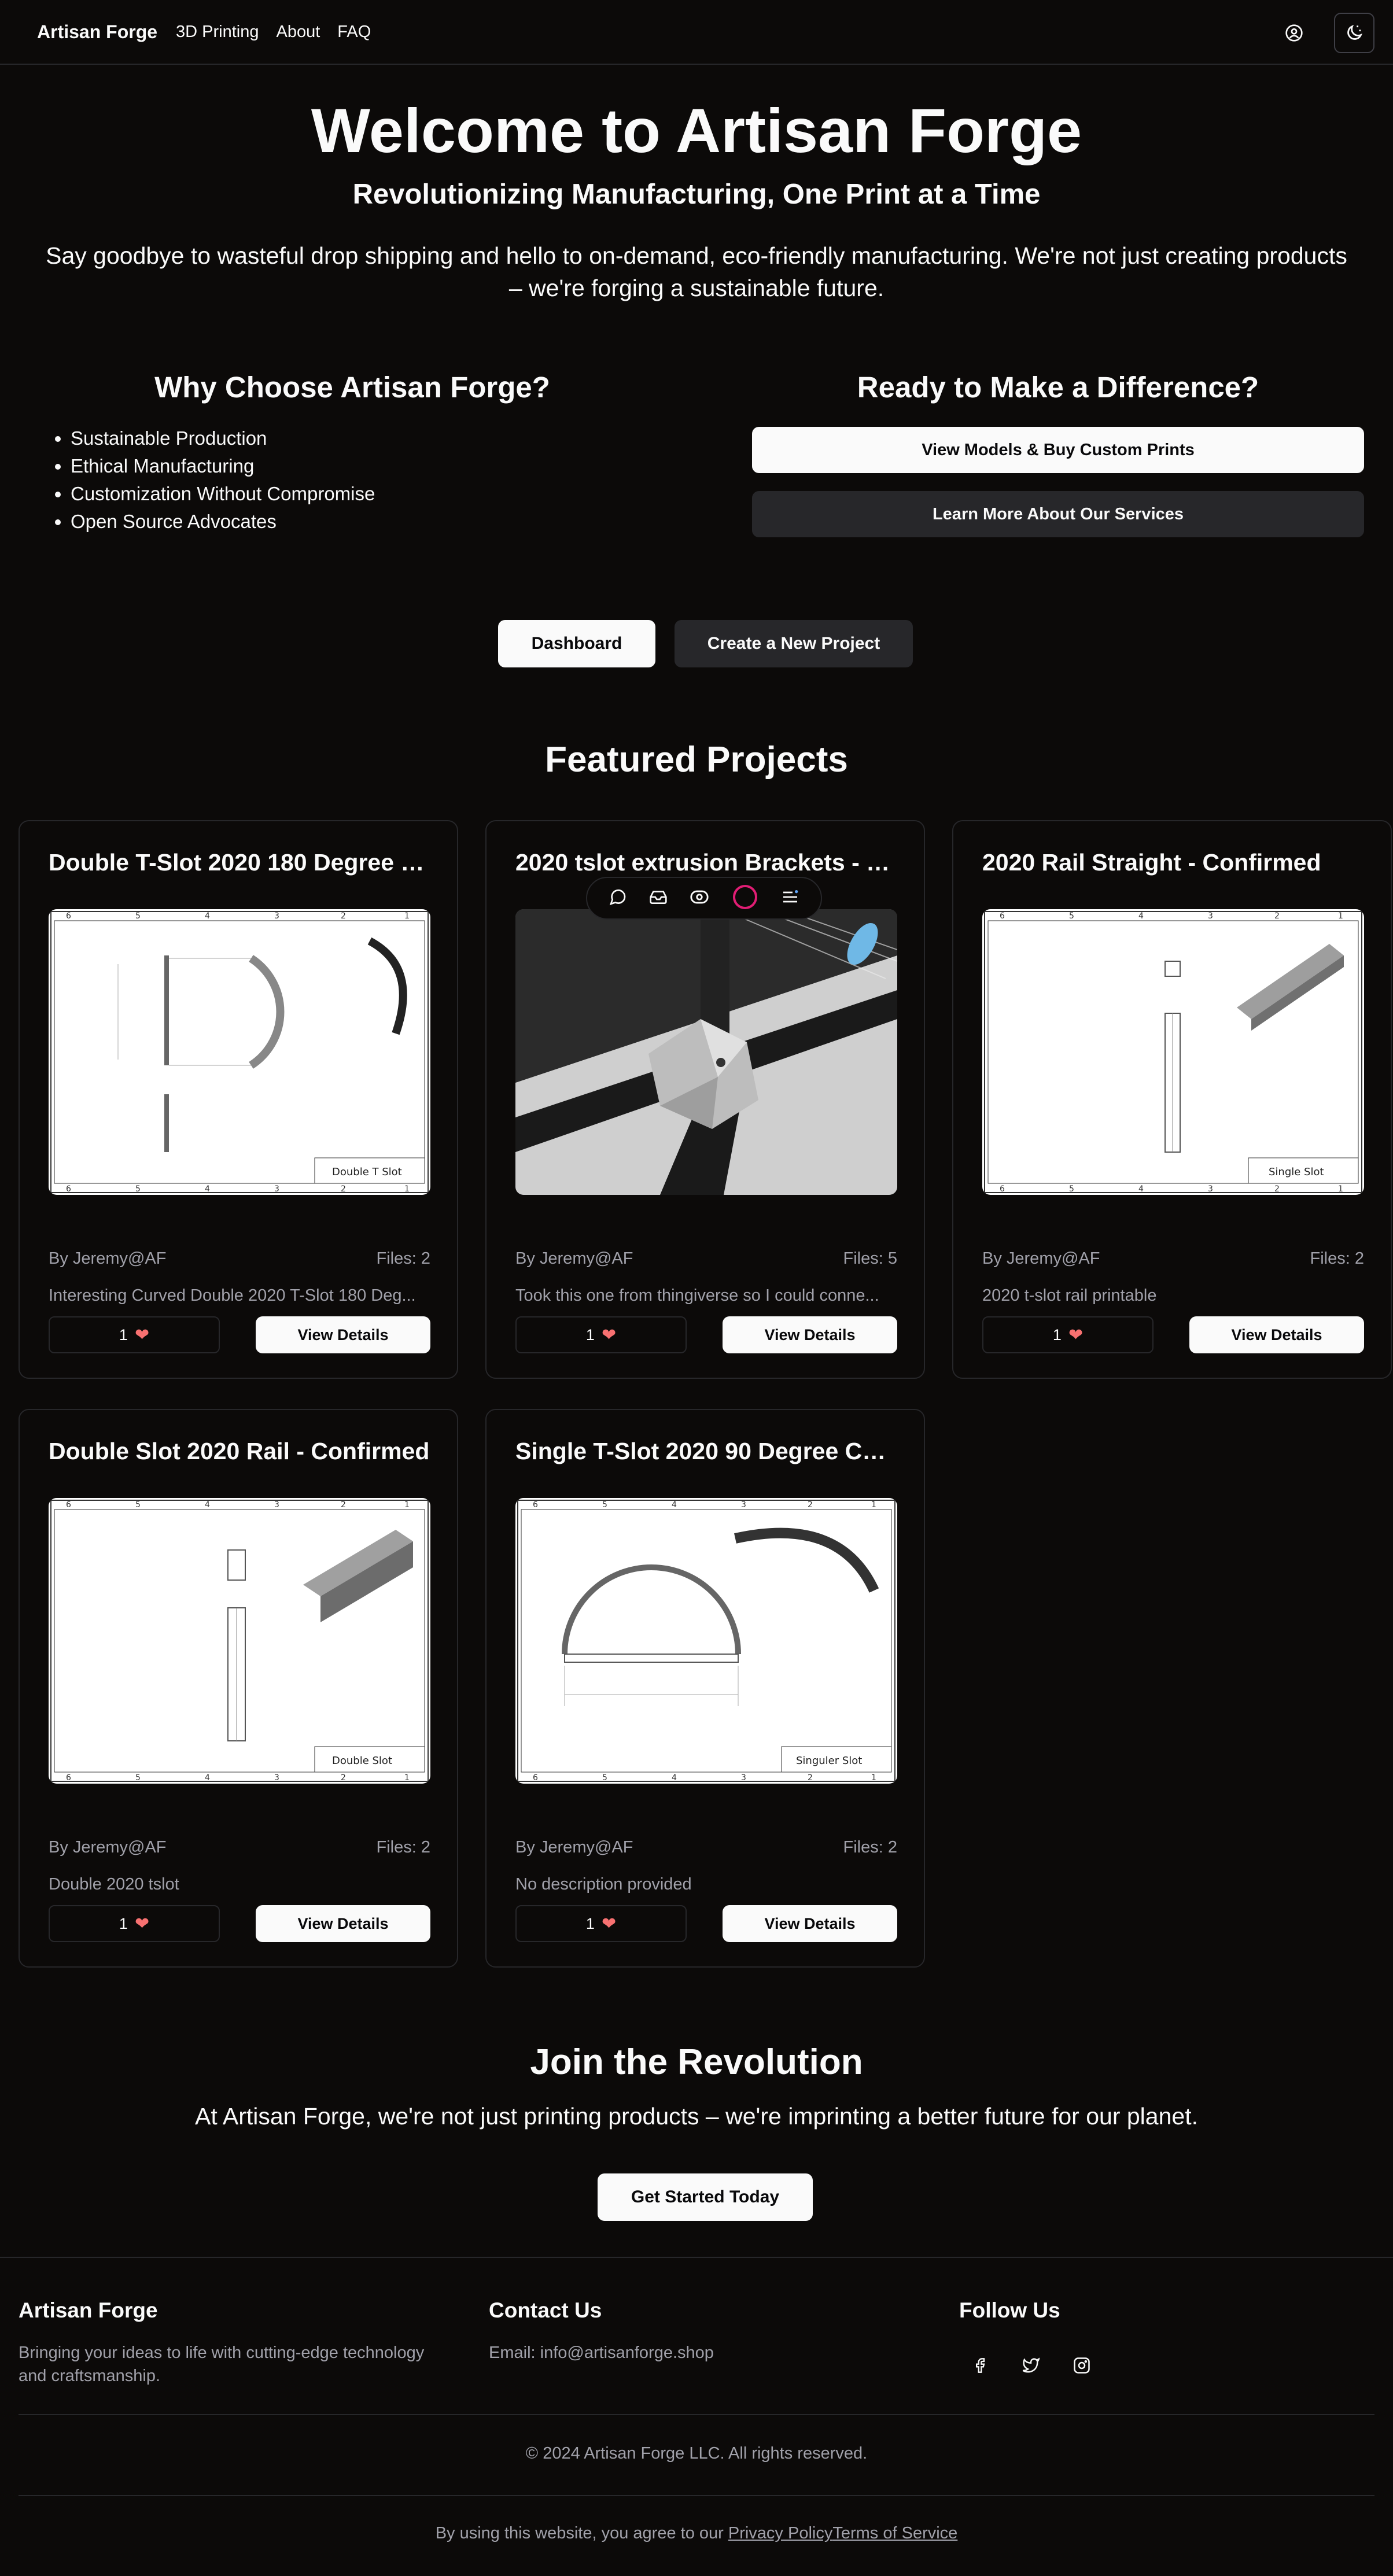  Describe the element at coordinates (97, 32) in the screenshot. I see `brand-logo: Artisan Forge` at that location.